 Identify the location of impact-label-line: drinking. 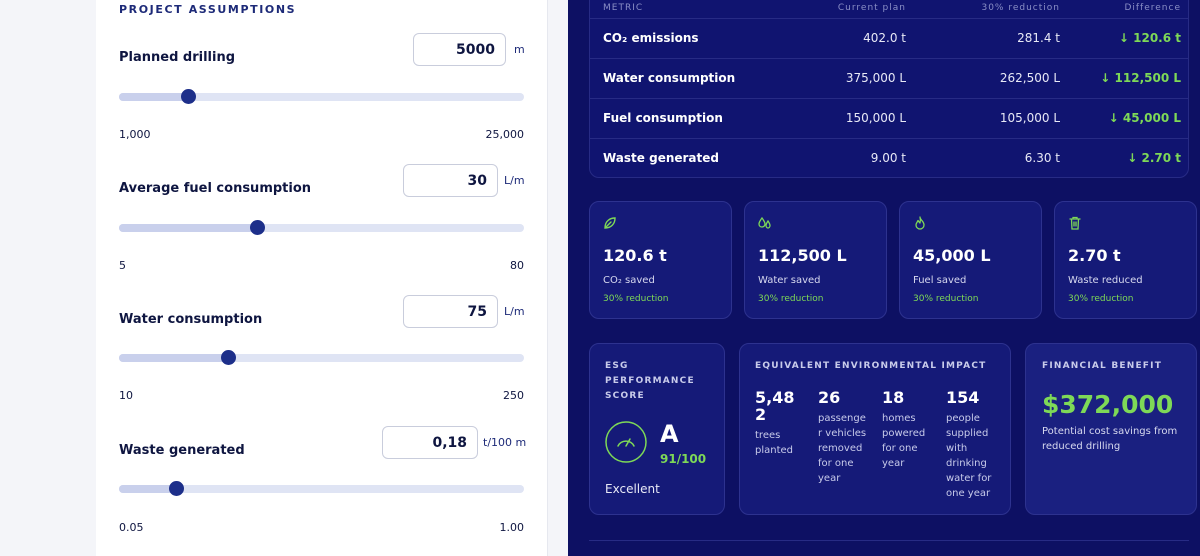
(966, 463).